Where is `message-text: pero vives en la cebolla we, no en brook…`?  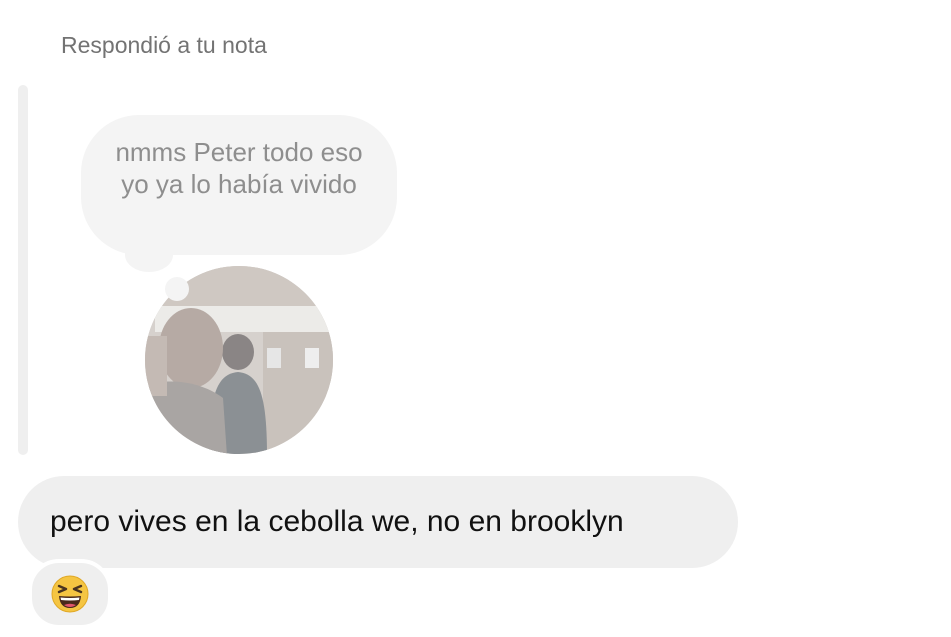
message-text: pero vives en la cebolla we, no en brook… is located at coordinates (337, 521).